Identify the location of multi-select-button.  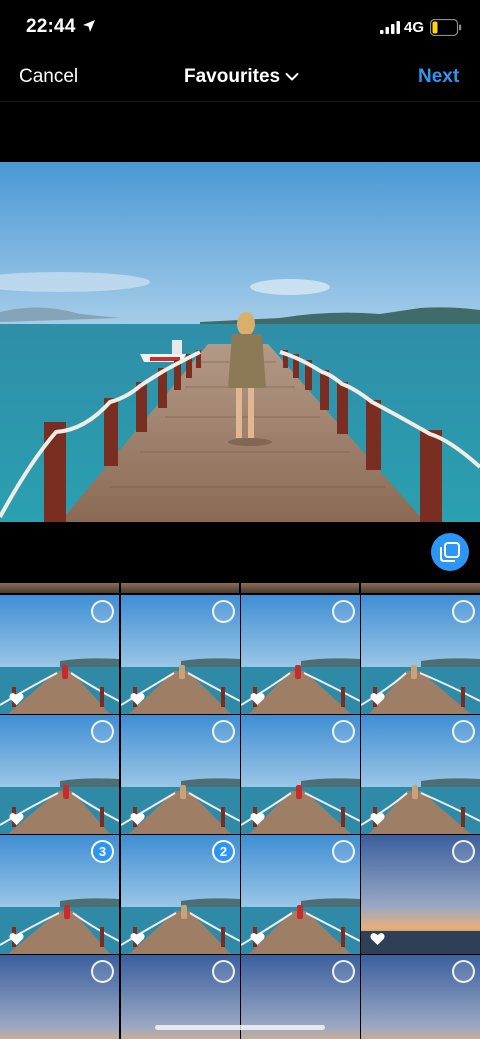
(450, 552).